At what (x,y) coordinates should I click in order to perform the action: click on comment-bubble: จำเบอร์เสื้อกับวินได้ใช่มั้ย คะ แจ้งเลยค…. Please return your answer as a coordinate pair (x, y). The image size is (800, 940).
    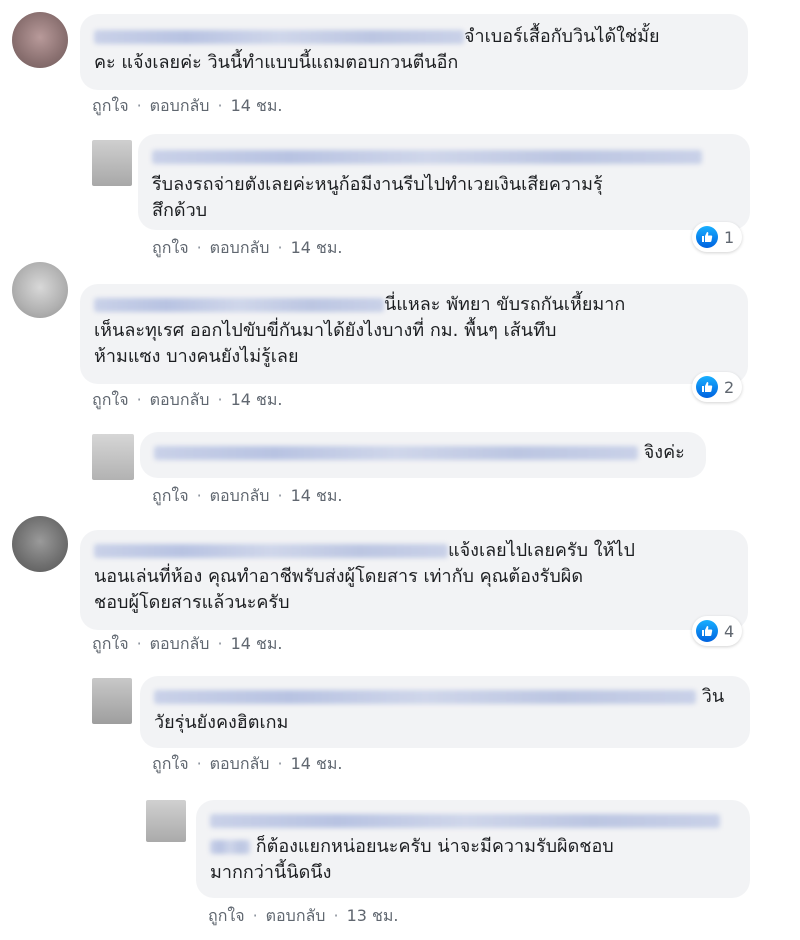
    Looking at the image, I should click on (414, 52).